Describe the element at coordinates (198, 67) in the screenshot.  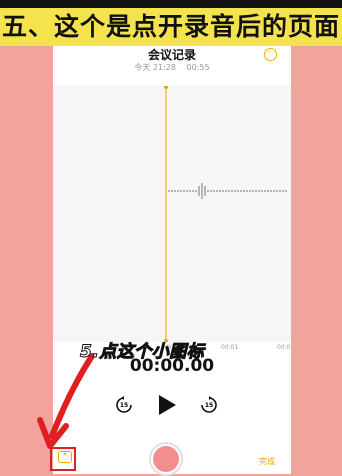
I see `recording-duration: 00:55` at that location.